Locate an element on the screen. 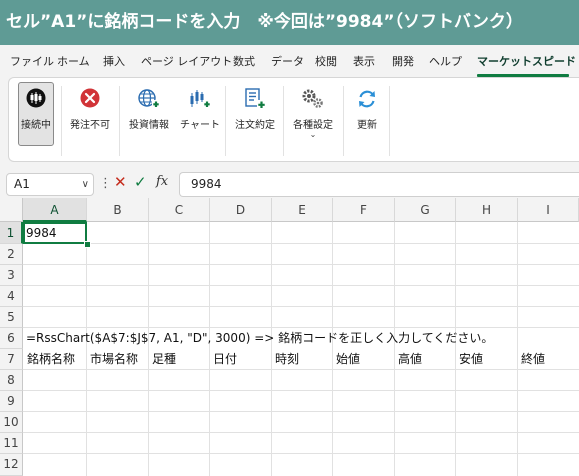 This screenshot has width=579, height=476. order-execution-button: 注文約定 is located at coordinates (255, 120).